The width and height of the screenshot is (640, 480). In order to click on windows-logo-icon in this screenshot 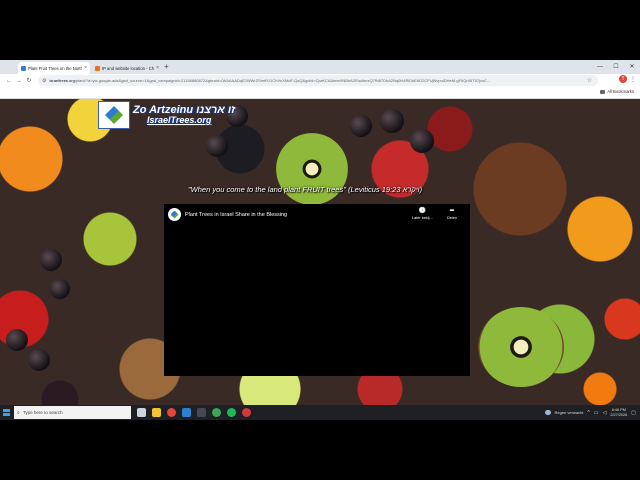, I will do `click(6, 412)`.